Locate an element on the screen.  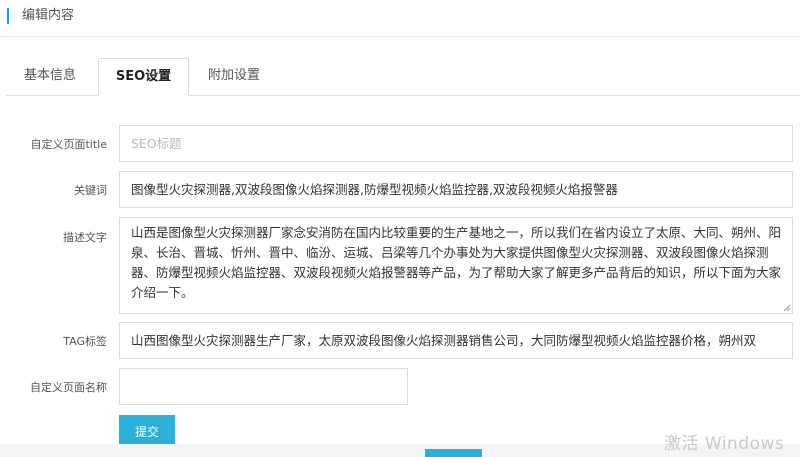
seo-title-input: SEO标题 is located at coordinates (456, 143).